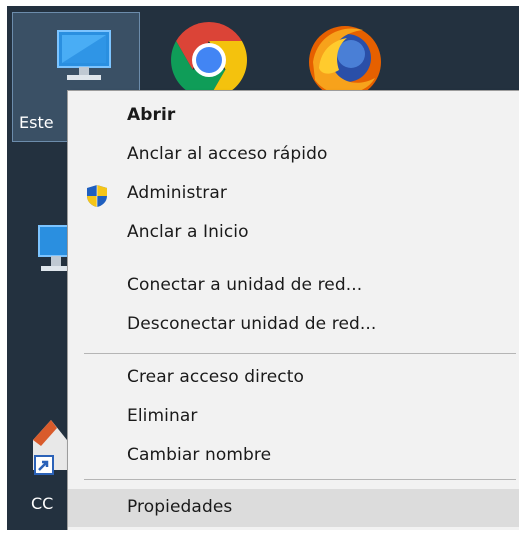 This screenshot has width=525, height=538. I want to click on menu-item-crear-acceso-directo: Crear acceso directo, so click(293, 378).